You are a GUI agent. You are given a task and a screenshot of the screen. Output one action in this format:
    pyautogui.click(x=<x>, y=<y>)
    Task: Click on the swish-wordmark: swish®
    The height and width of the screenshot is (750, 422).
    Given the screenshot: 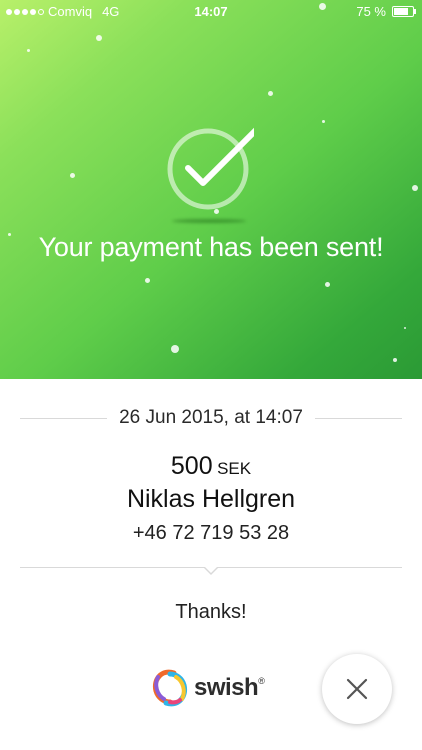 What is the action you would take?
    pyautogui.click(x=229, y=687)
    